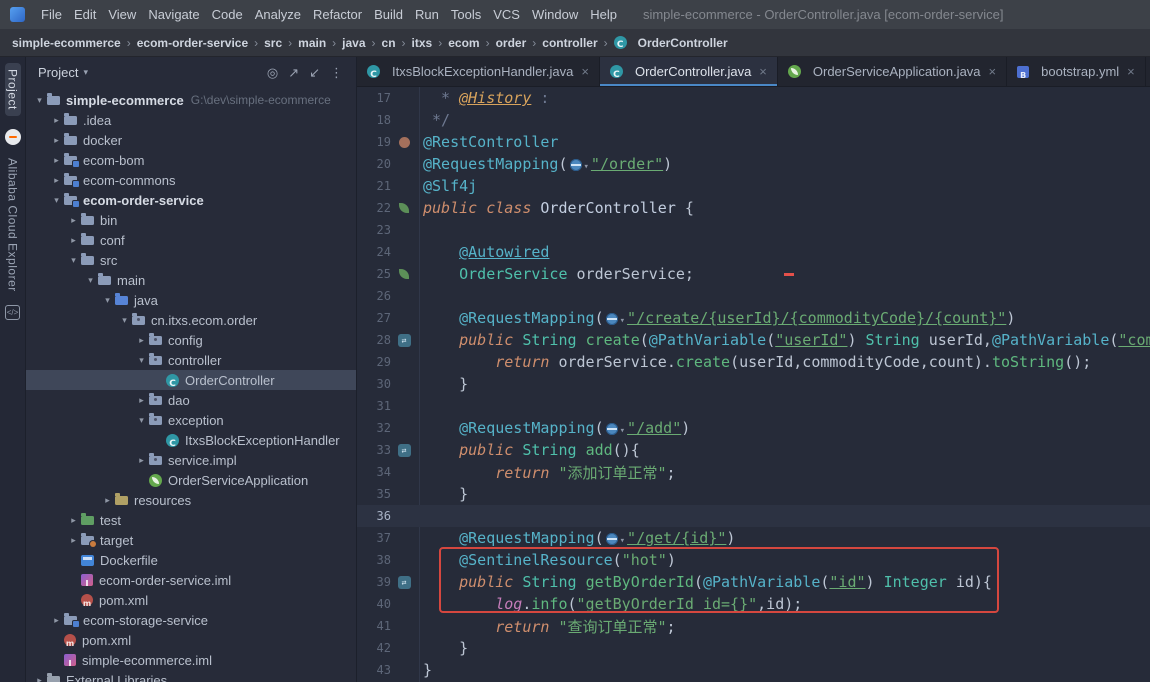 This screenshot has height=682, width=1150. What do you see at coordinates (191, 120) in the screenshot?
I see `tree-item-idea: ▸ .idea` at bounding box center [191, 120].